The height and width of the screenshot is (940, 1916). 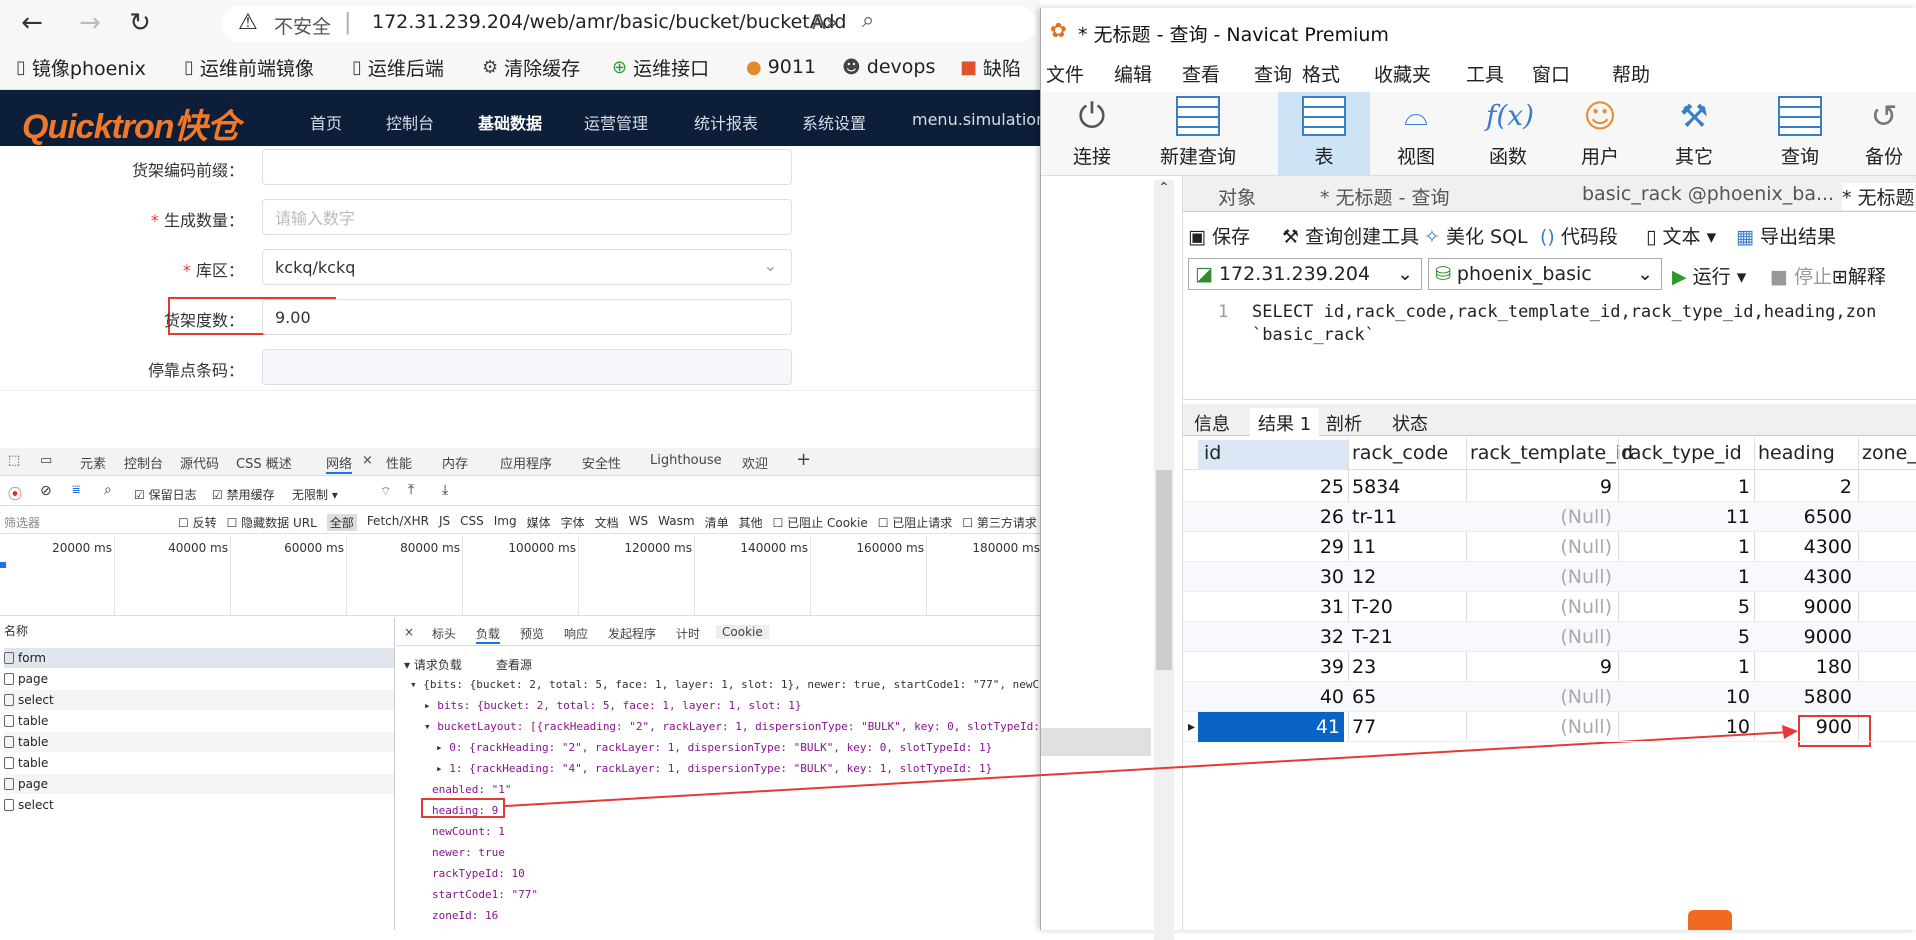 I want to click on table-cell: 5800, so click(x=1805, y=697).